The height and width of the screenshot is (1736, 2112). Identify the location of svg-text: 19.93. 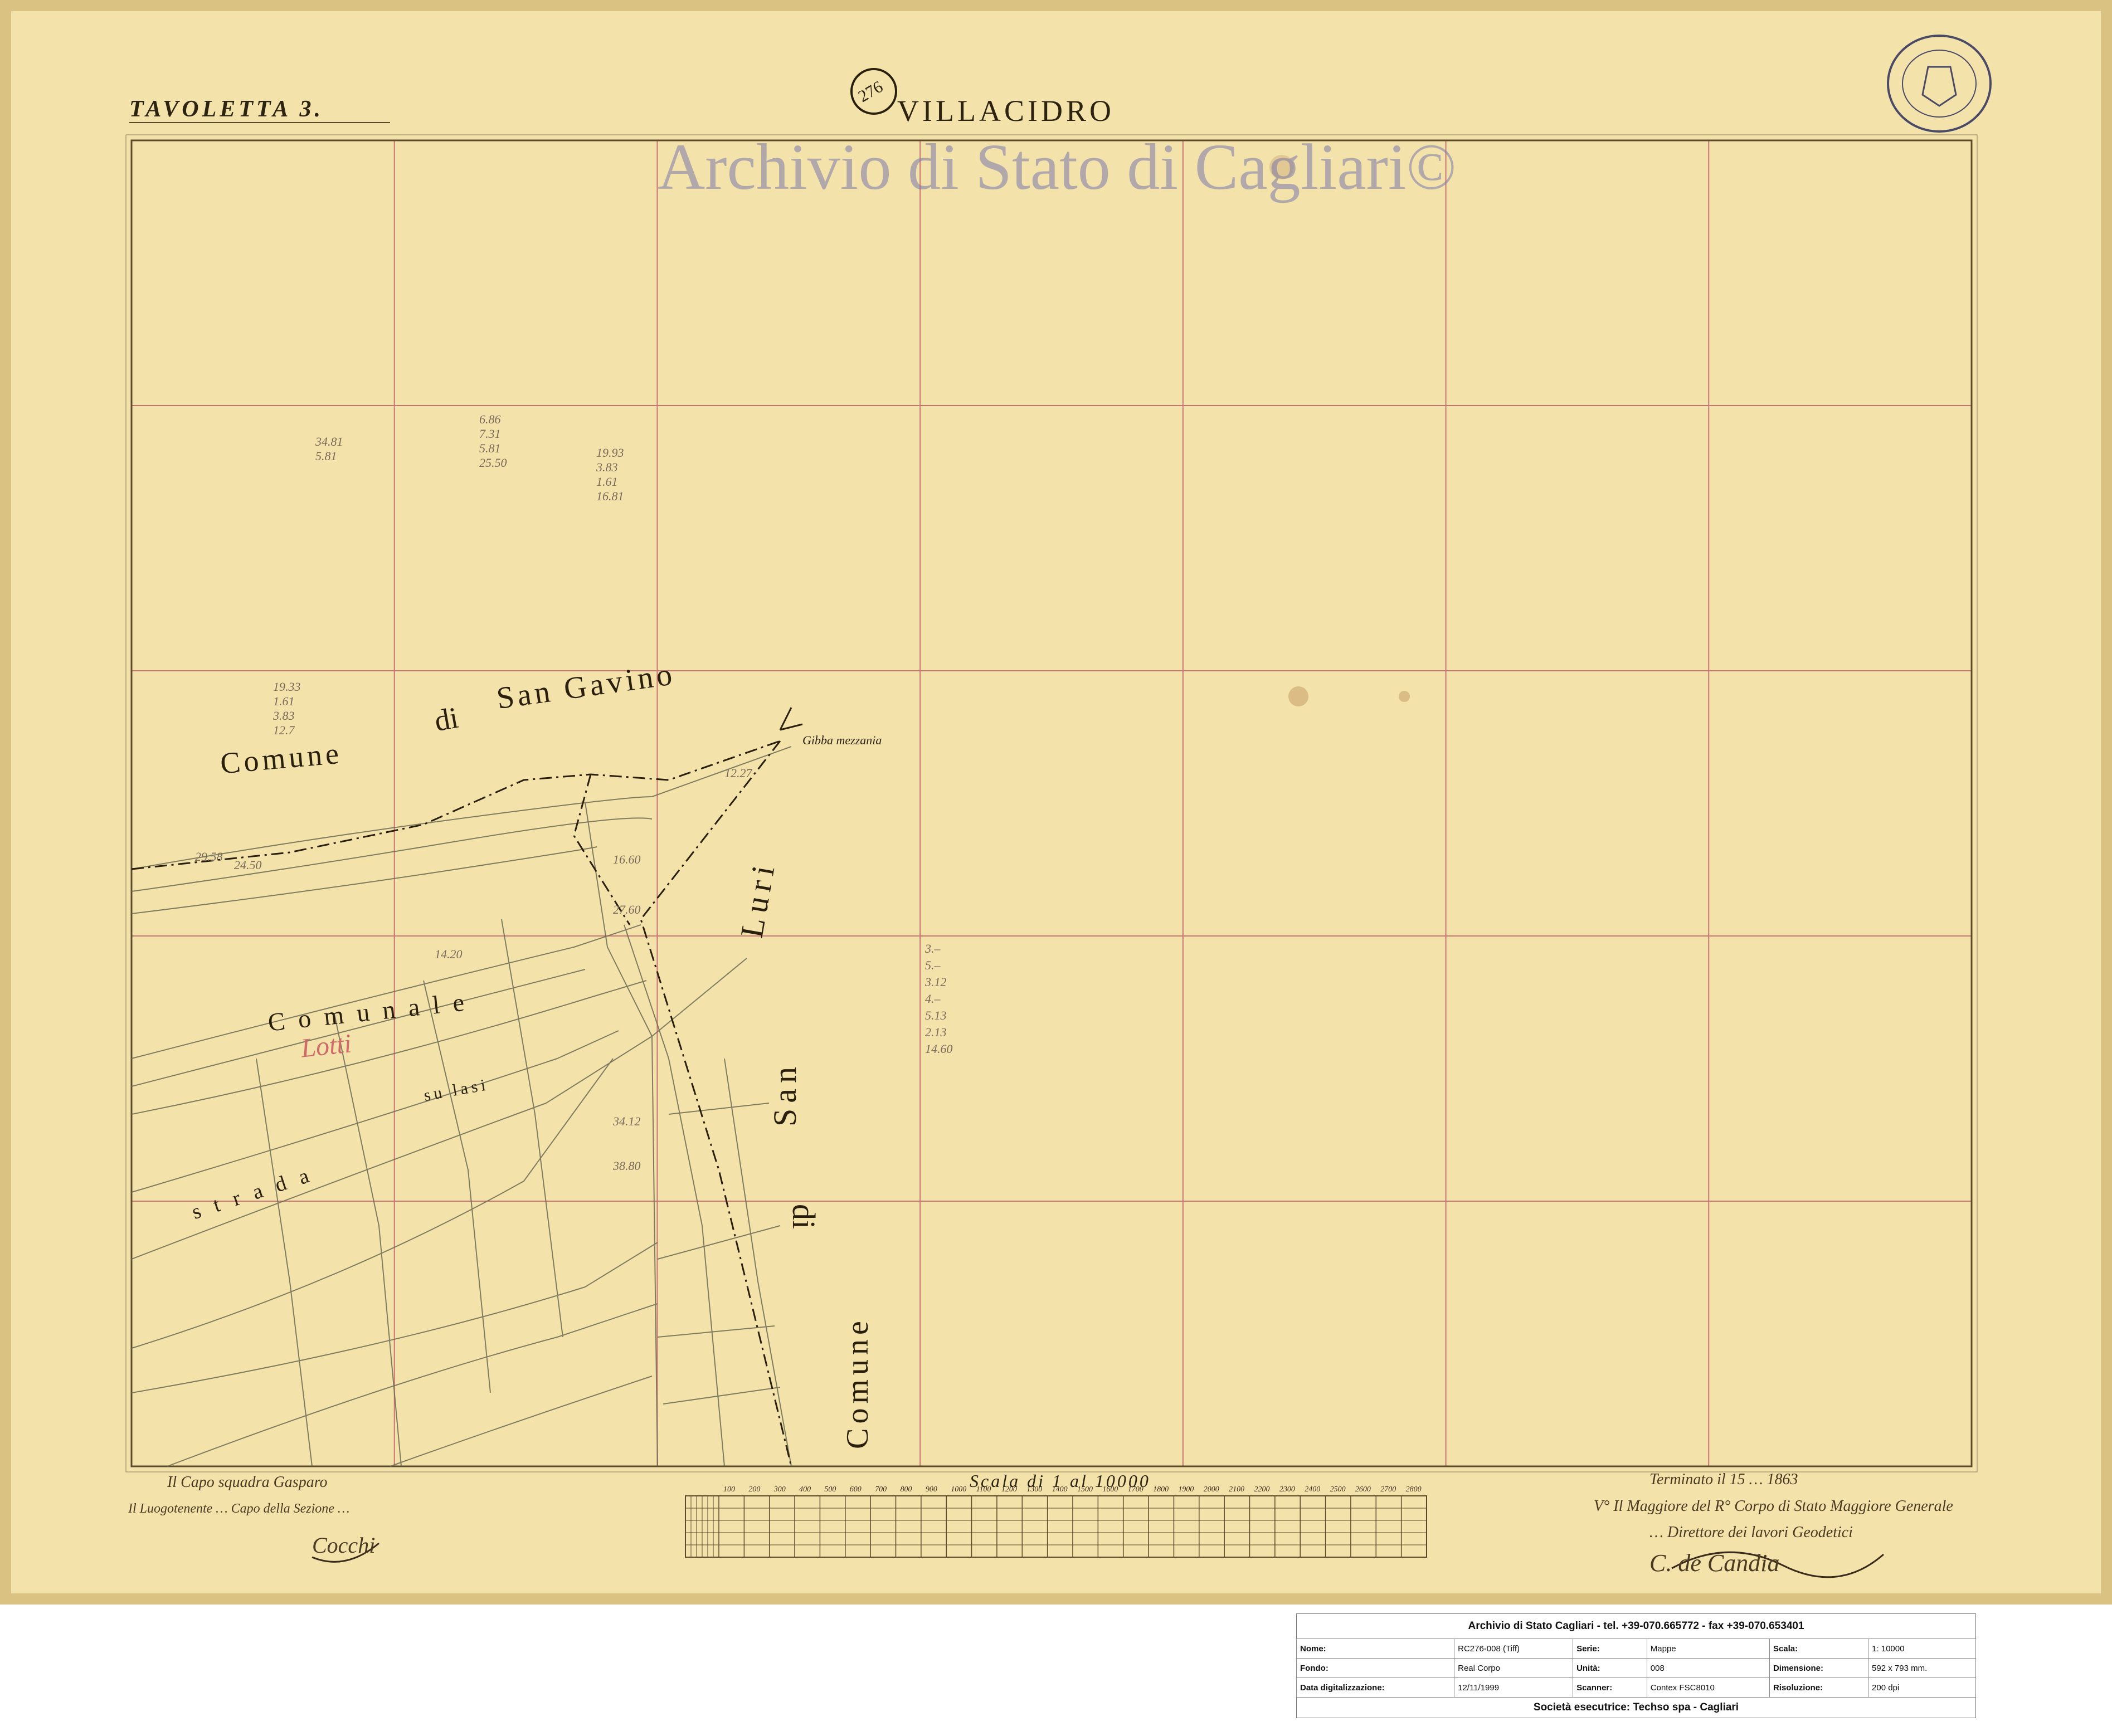
(610, 453).